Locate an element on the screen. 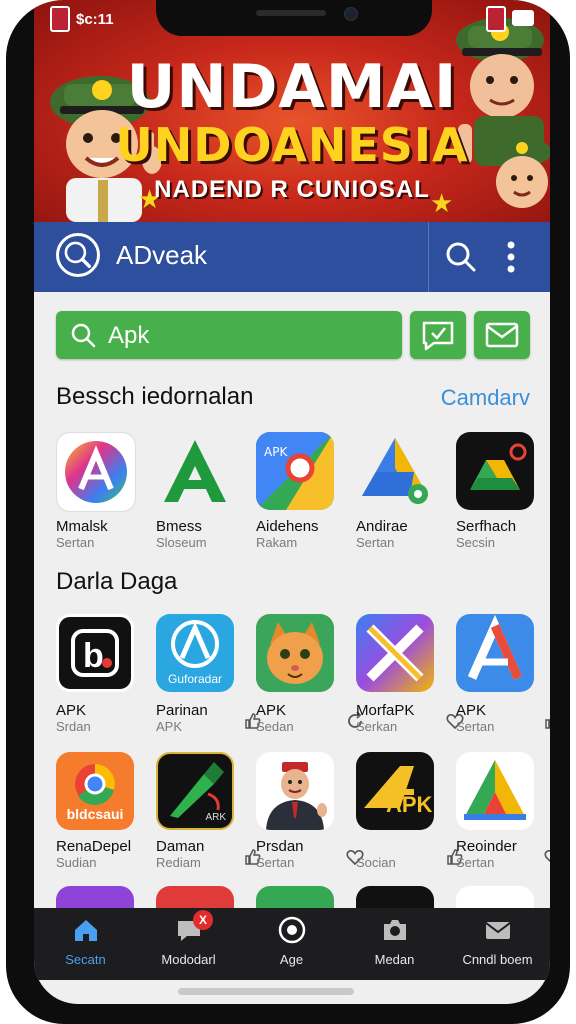 The image size is (576, 1024). nav-label: Medan is located at coordinates (394, 959).